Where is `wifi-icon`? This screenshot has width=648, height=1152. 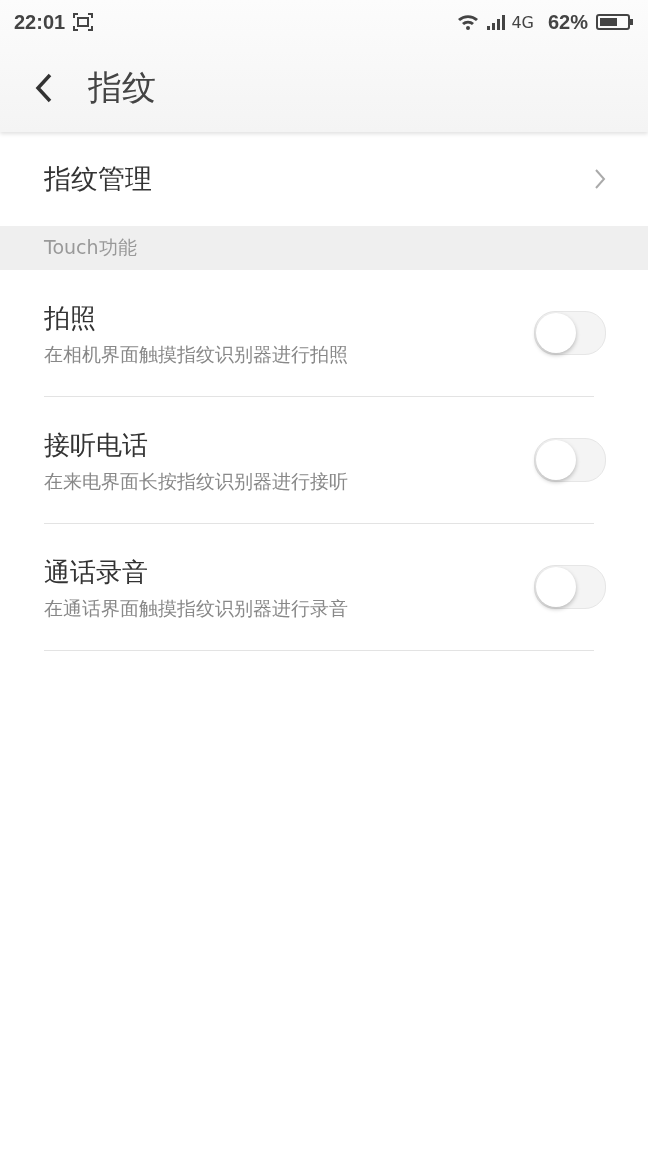 wifi-icon is located at coordinates (468, 22).